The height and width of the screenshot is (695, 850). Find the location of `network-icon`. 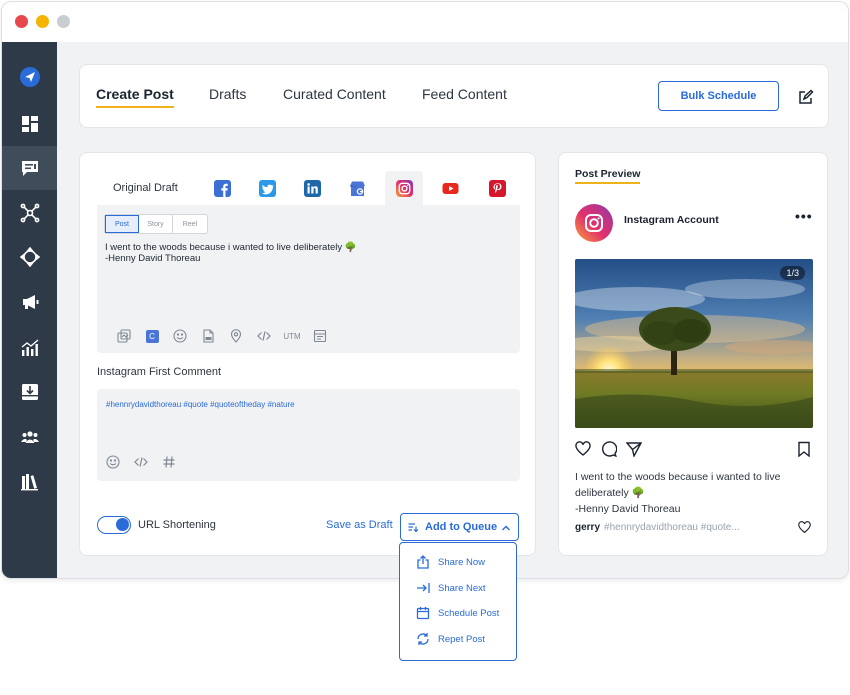

network-icon is located at coordinates (29, 213).